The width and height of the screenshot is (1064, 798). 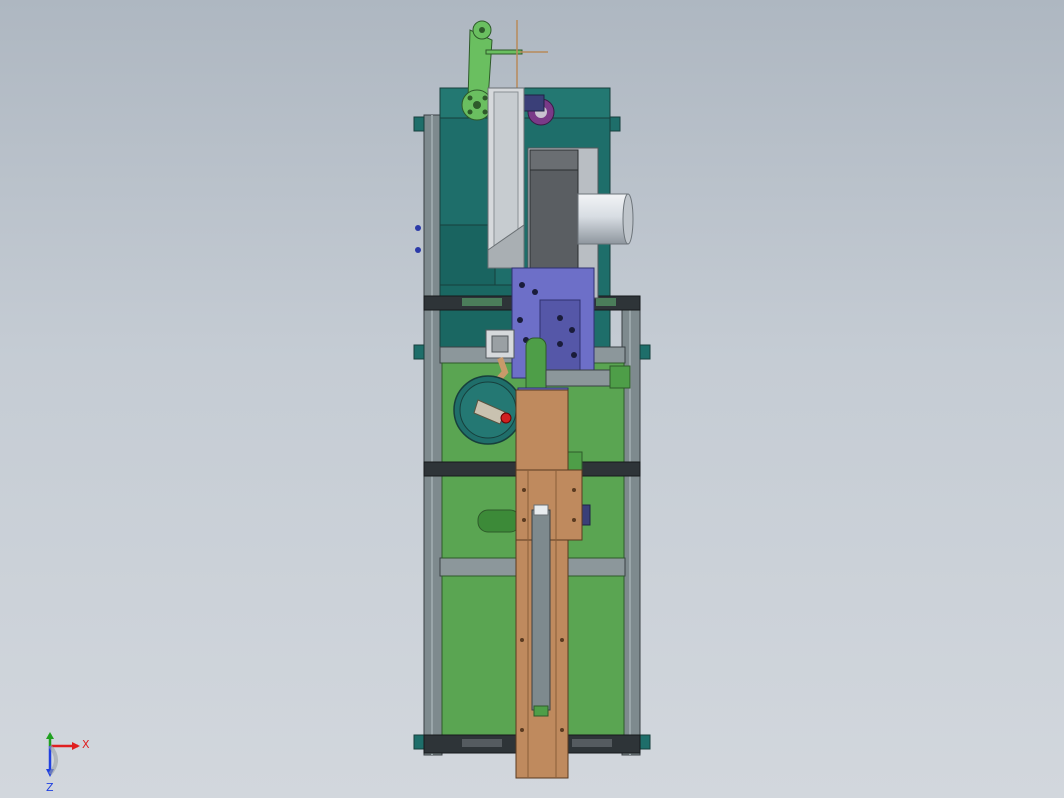 What do you see at coordinates (86, 744) in the screenshot?
I see `x-axis-label: X` at bounding box center [86, 744].